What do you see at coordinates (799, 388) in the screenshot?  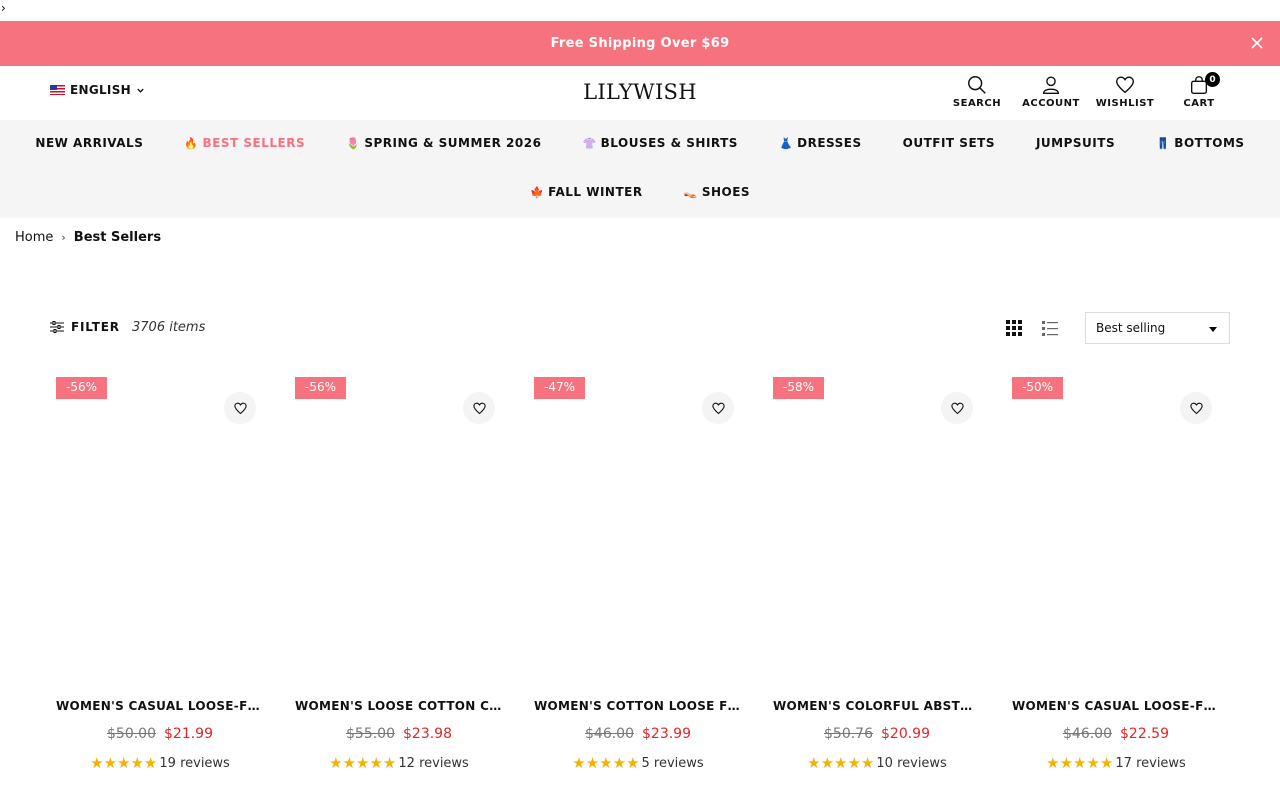 I see `discount-badge: -58%` at bounding box center [799, 388].